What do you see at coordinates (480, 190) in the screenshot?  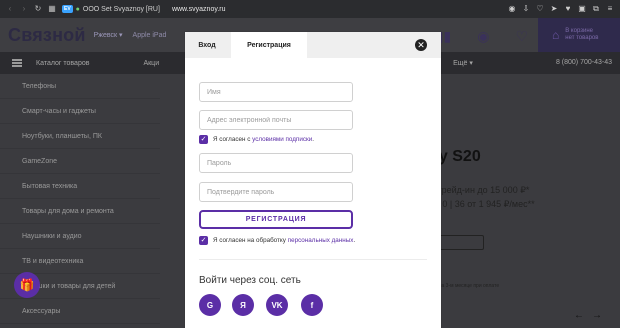 I see `promo-line-1: о трейд-ин до 15 000 ₽*` at bounding box center [480, 190].